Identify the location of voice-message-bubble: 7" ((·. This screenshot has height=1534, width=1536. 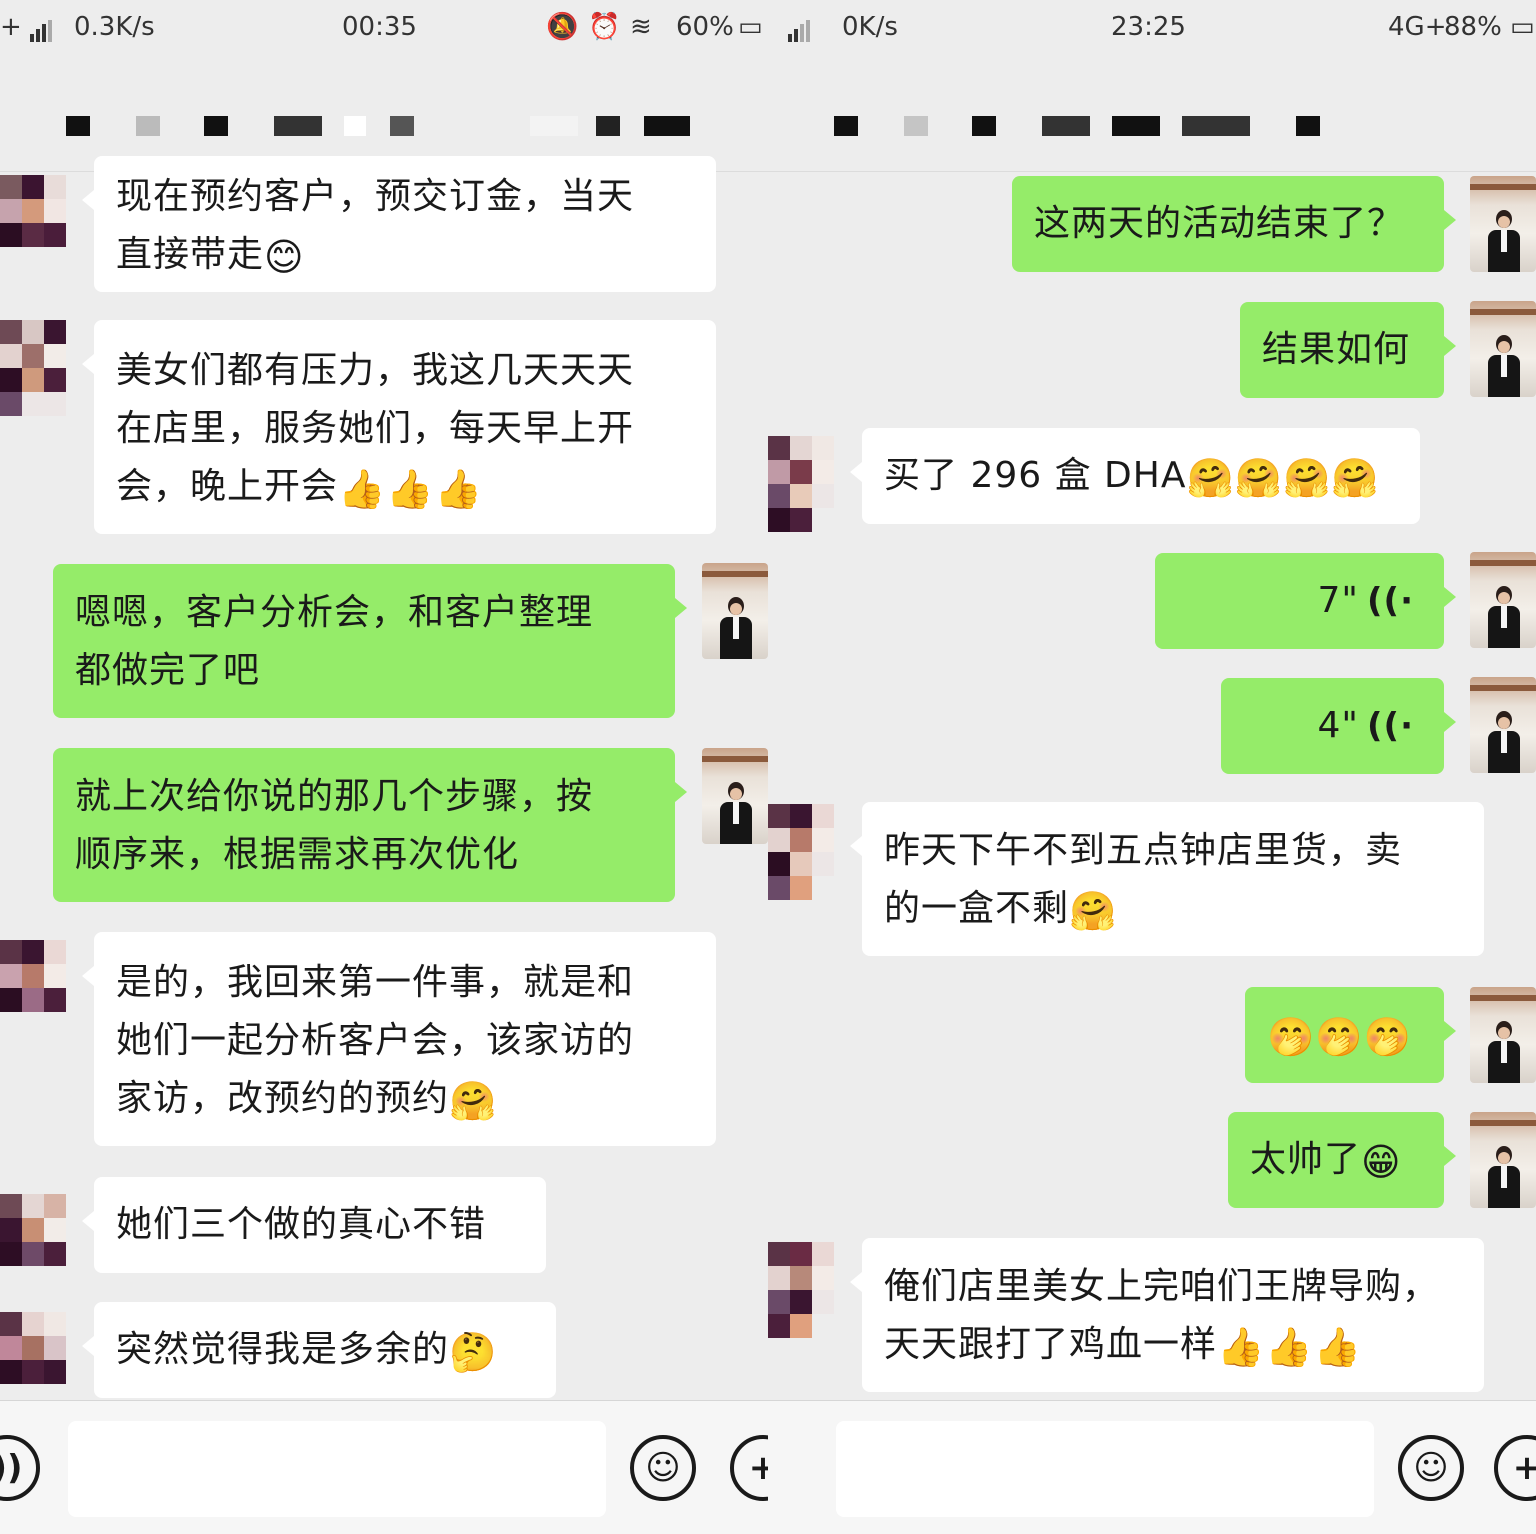
(1305, 601).